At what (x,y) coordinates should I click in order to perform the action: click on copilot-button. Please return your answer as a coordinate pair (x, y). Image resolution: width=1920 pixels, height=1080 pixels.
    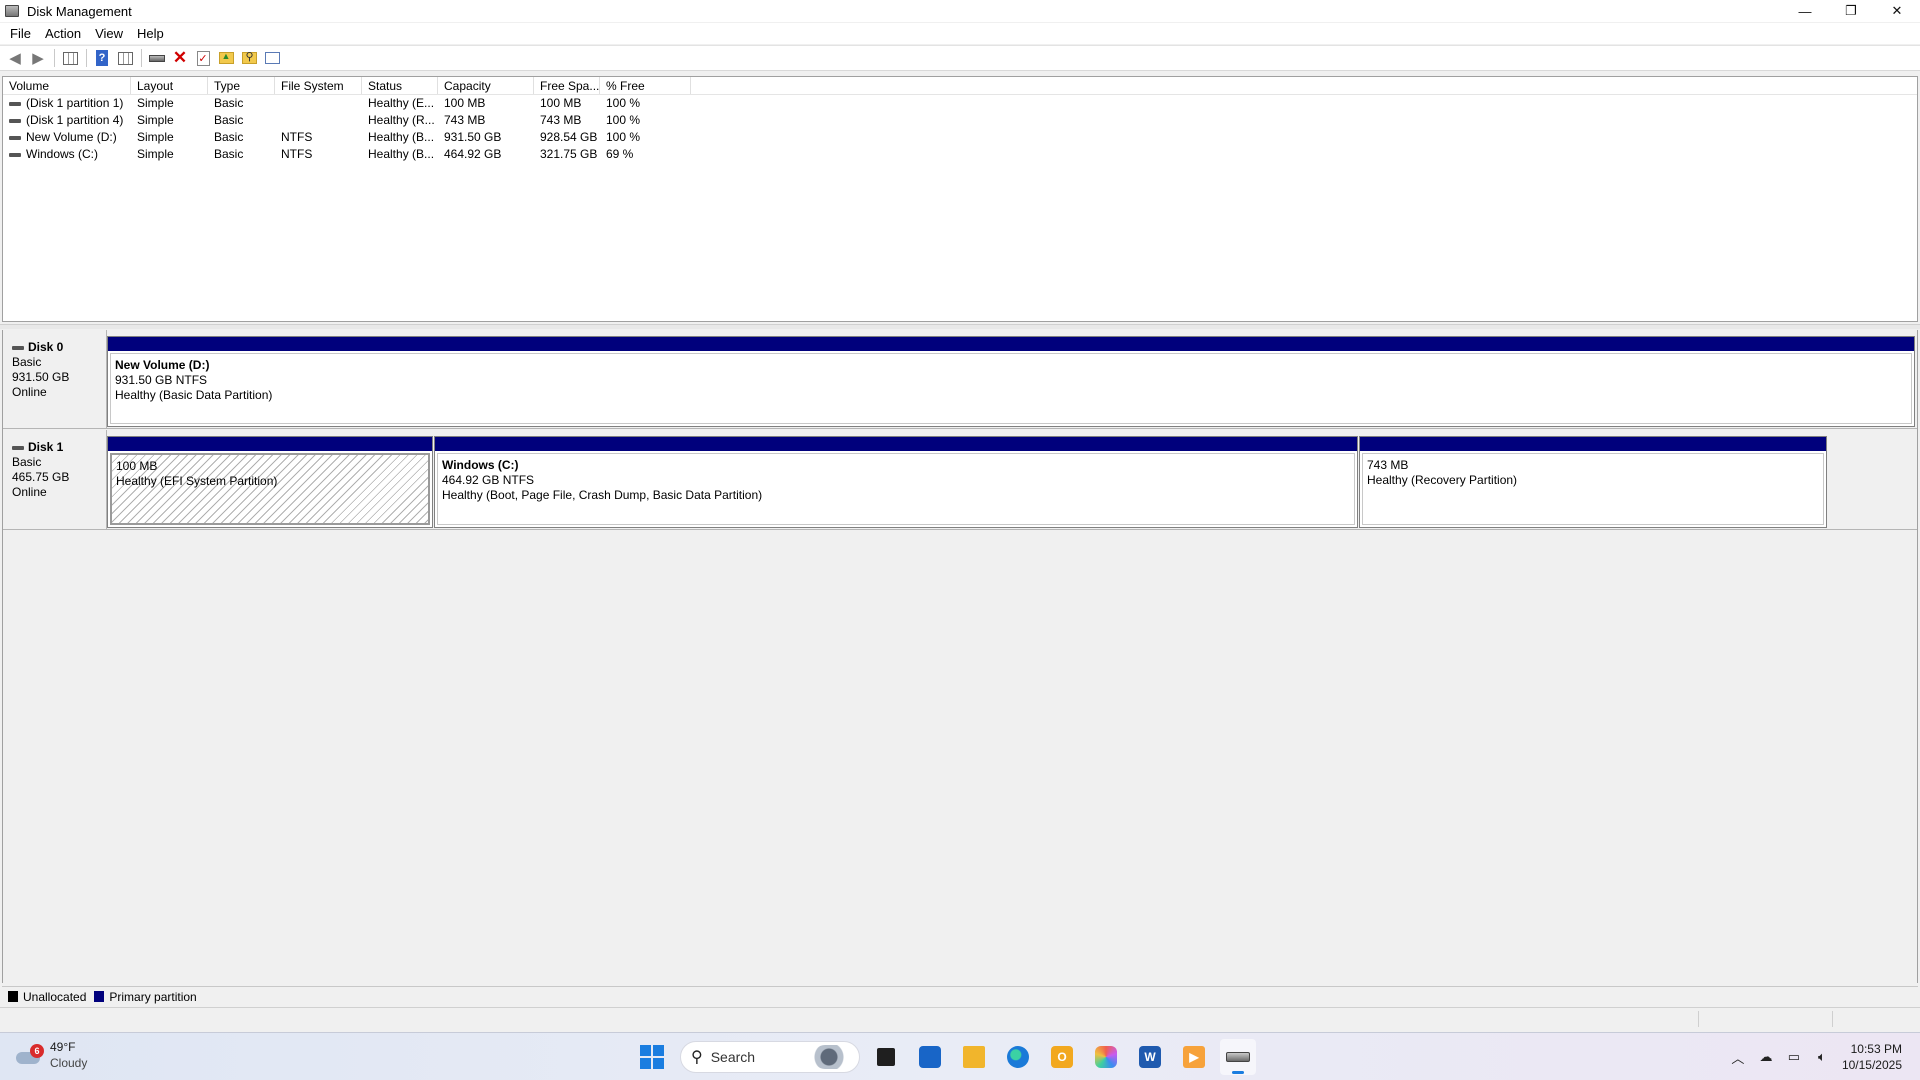
    Looking at the image, I should click on (1106, 1057).